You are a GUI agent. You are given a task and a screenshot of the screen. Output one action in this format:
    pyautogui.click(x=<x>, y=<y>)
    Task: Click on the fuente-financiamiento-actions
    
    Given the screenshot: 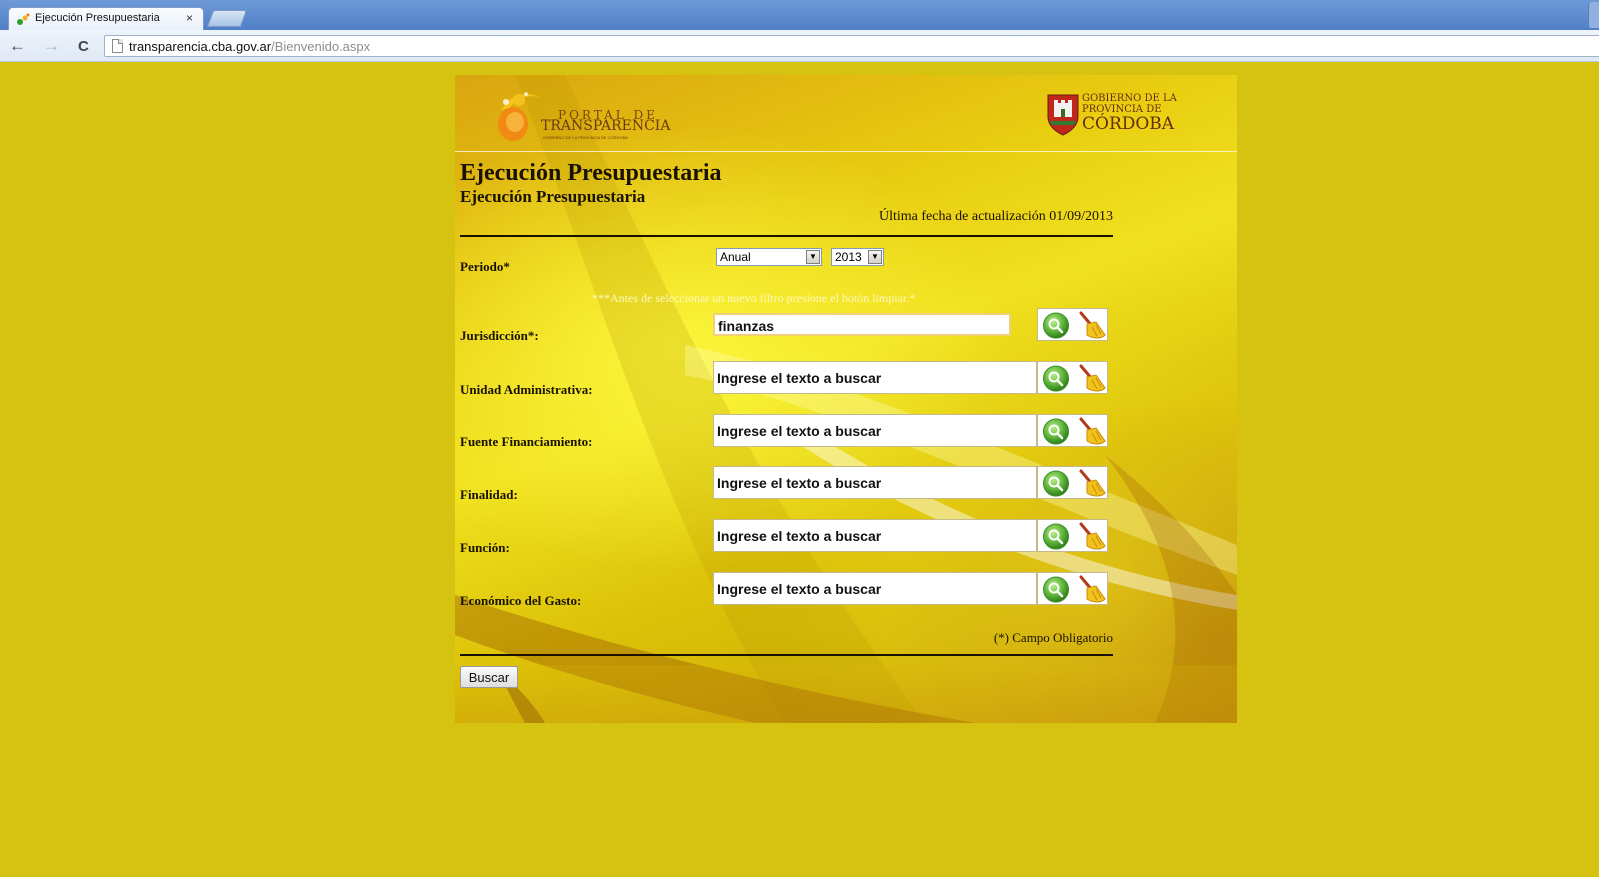 What is the action you would take?
    pyautogui.click(x=1072, y=430)
    